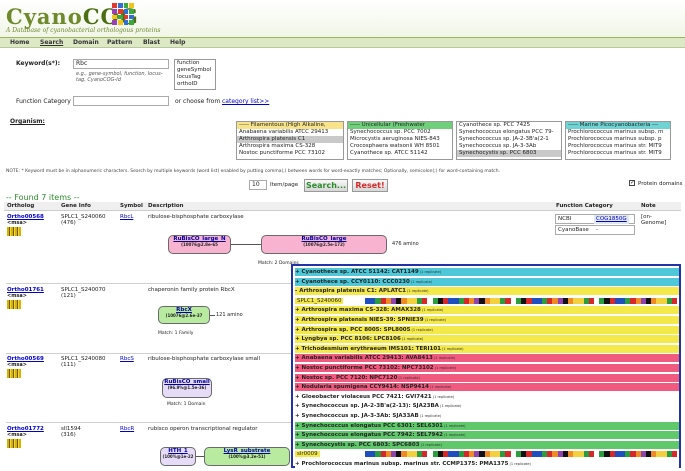 The height and width of the screenshot is (471, 685). I want to click on domain-rubisco-small: RuBisCO_small (96.9%@1.5e-36), so click(187, 388).